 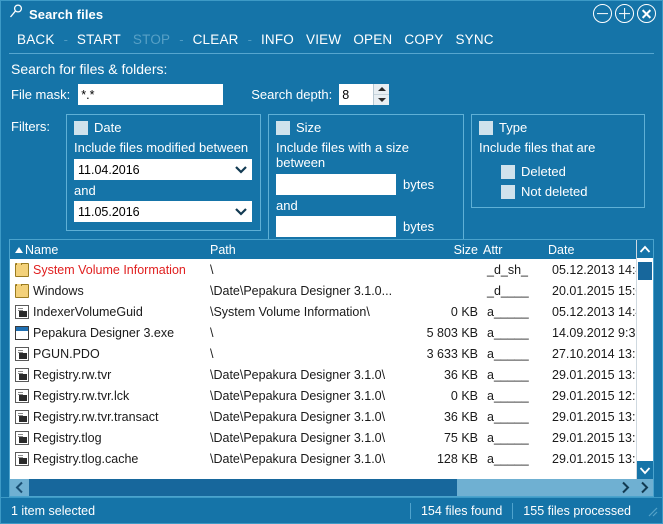 I want to click on scroll-right-page-button, so click(x=643, y=487).